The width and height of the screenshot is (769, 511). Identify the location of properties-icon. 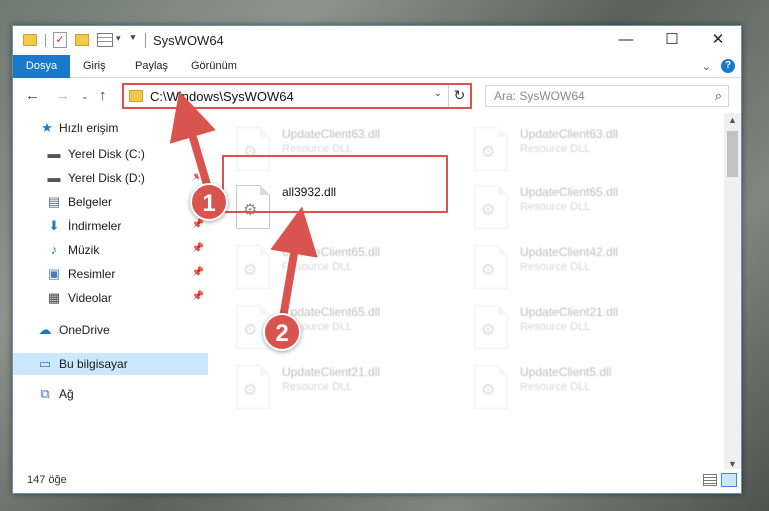
(105, 40).